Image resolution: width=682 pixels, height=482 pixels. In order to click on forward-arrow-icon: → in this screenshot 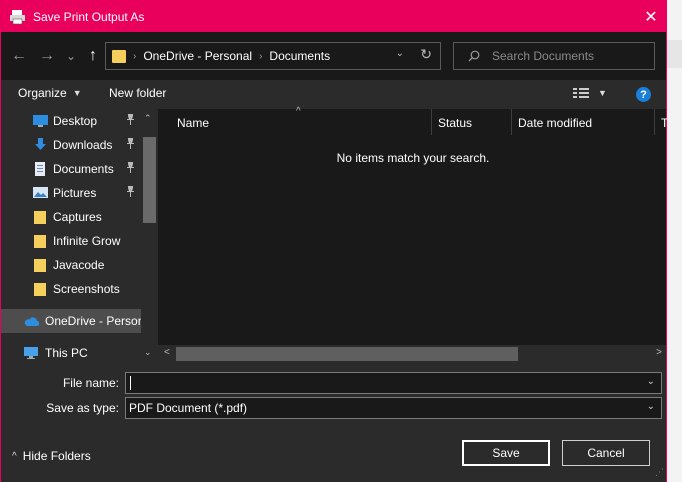, I will do `click(47, 55)`.